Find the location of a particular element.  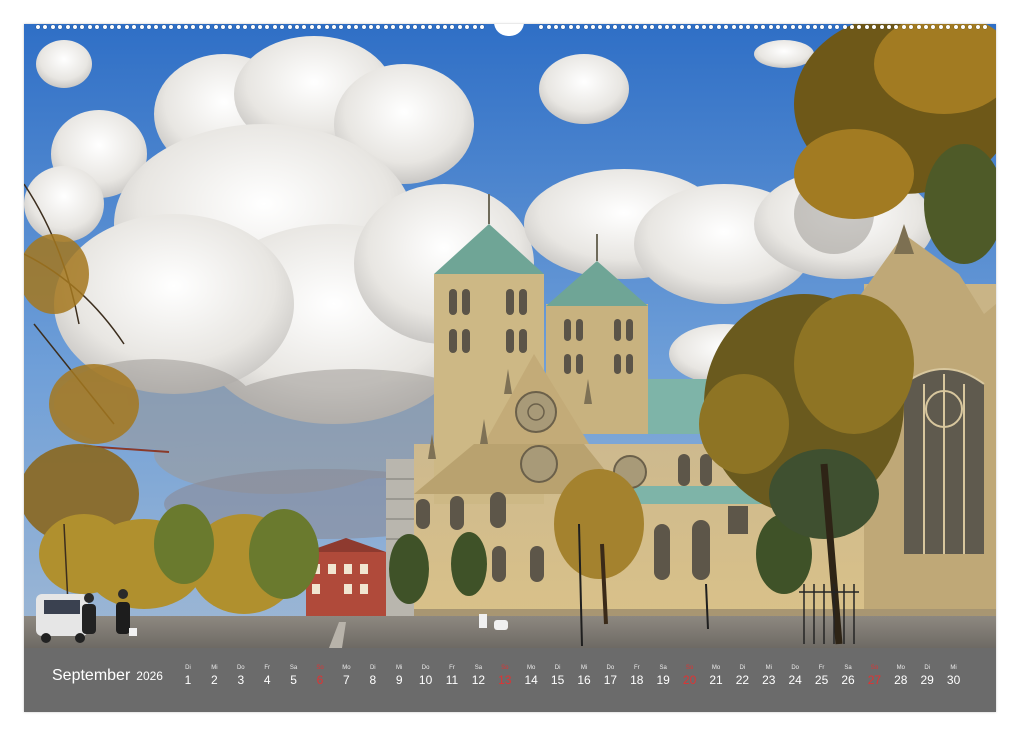

day-cell-4: Fr 4 is located at coordinates (267, 676).